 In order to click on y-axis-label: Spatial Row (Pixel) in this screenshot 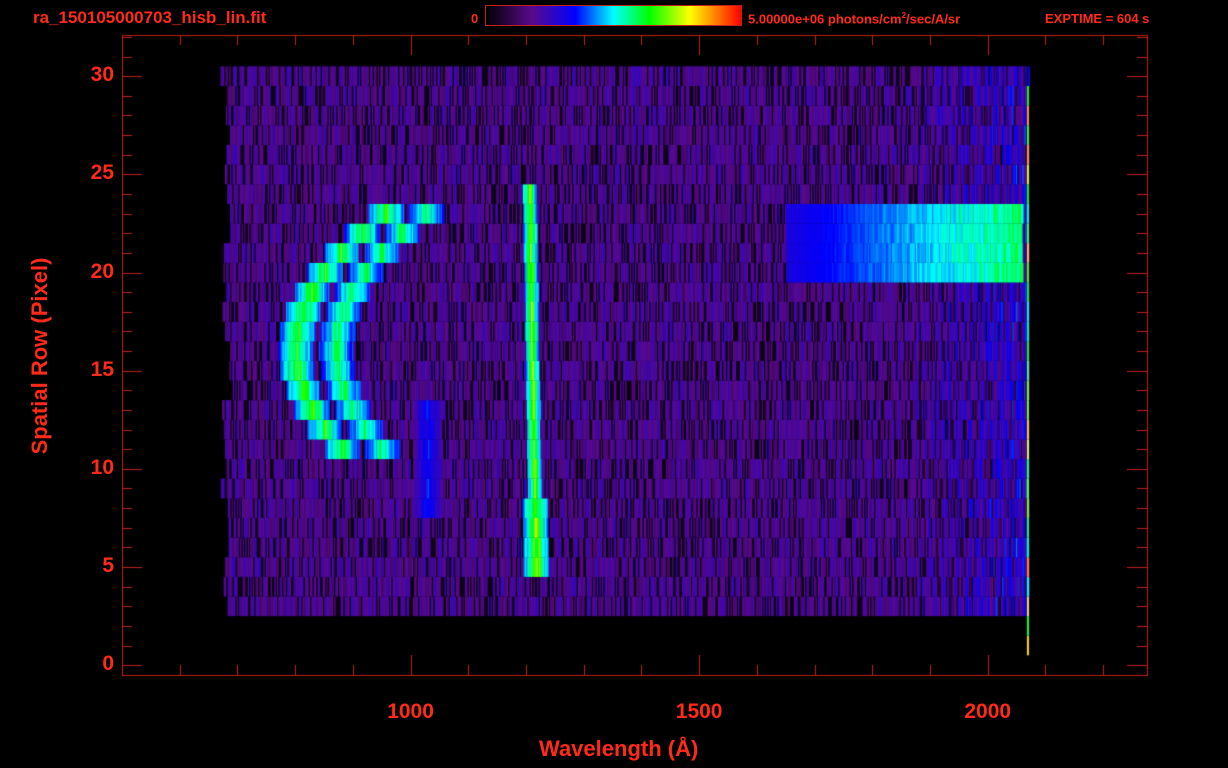, I will do `click(39, 356)`.